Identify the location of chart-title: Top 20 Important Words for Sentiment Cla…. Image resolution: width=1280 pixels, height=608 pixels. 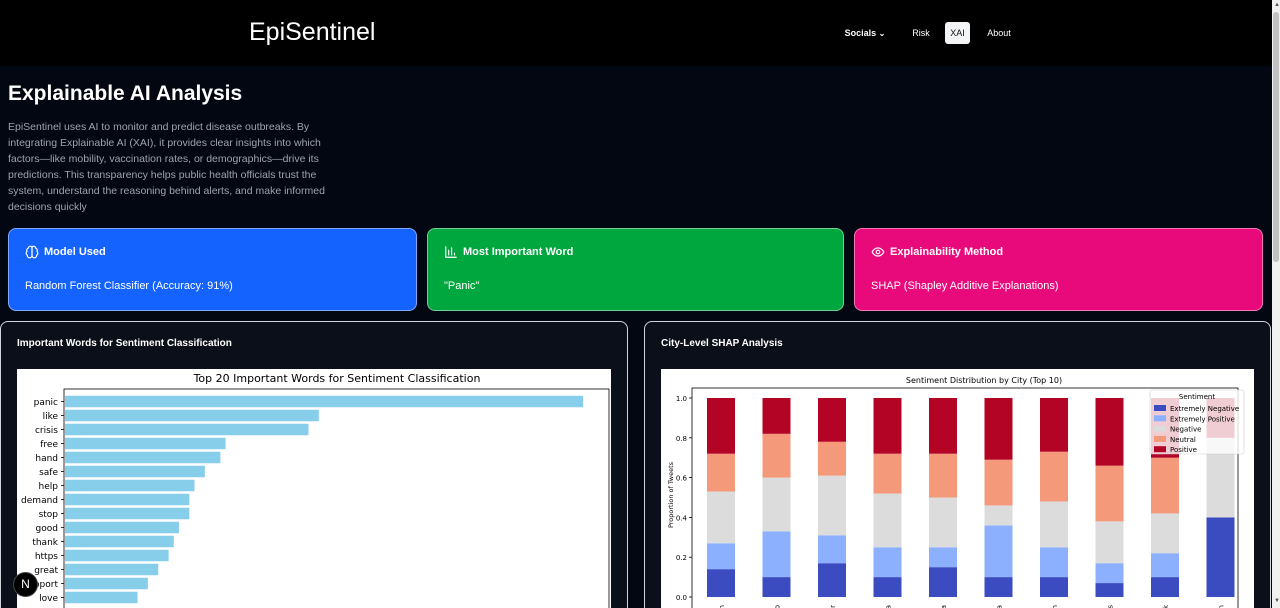
(337, 378).